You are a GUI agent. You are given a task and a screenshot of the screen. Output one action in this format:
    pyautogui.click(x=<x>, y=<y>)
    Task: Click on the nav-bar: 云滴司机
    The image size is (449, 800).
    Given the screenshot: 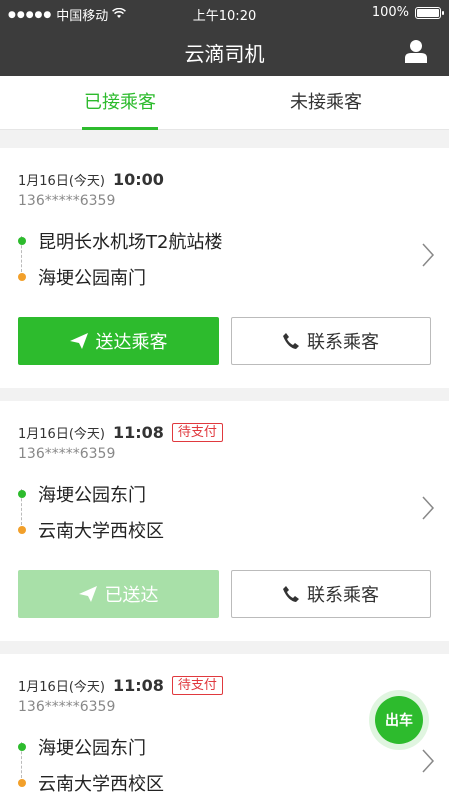 What is the action you would take?
    pyautogui.click(x=224, y=51)
    